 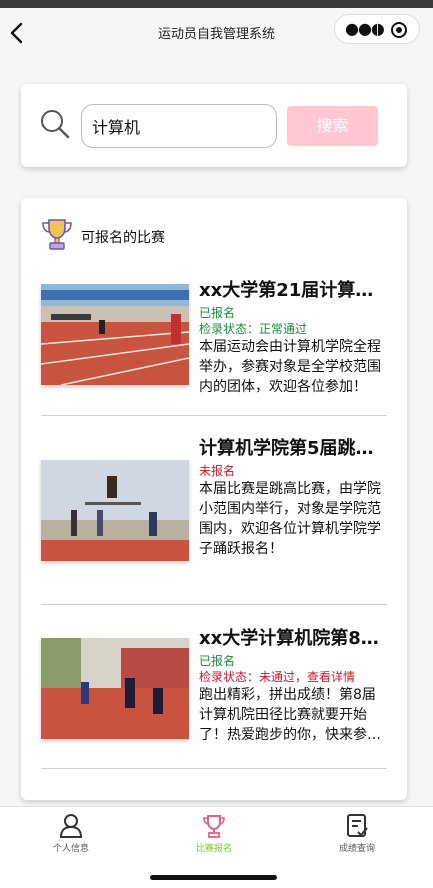 I want to click on competition-description: 本届运动会由计算机学院全程举办，参赛对象是全学校范围内的团体，欢迎各位参加！, so click(x=290, y=367).